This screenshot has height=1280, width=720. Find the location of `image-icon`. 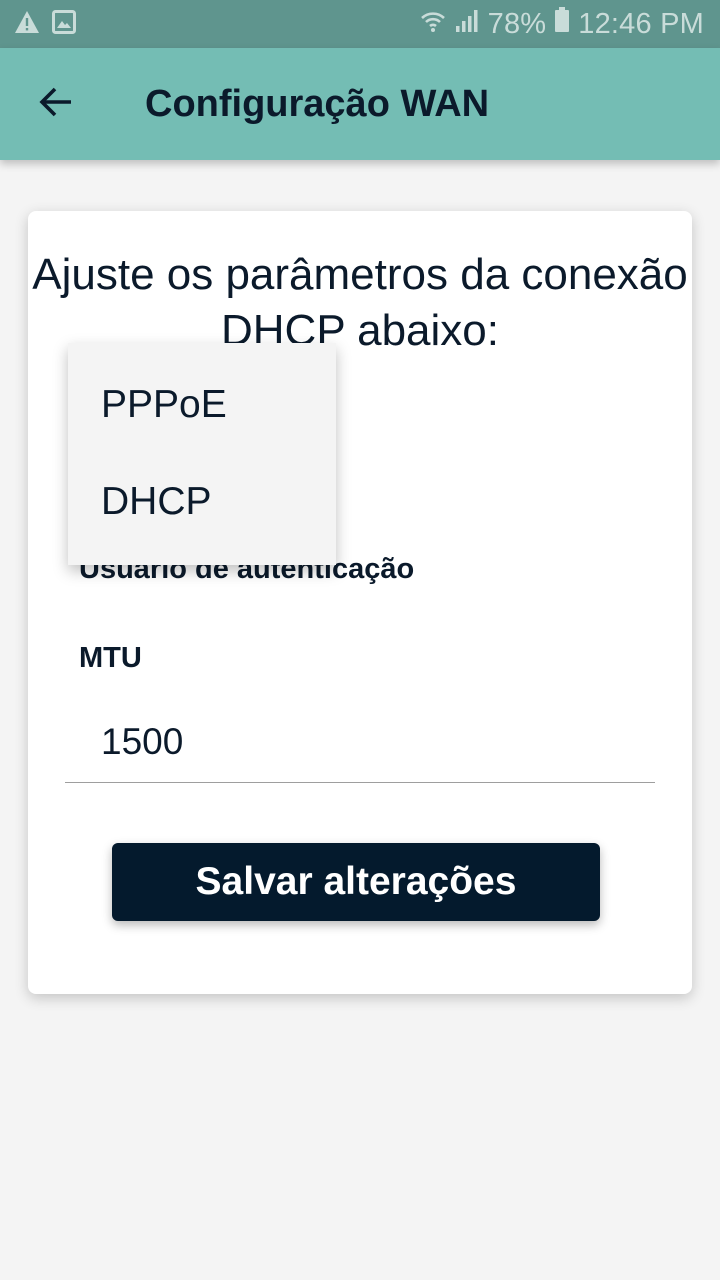

image-icon is located at coordinates (64, 24).